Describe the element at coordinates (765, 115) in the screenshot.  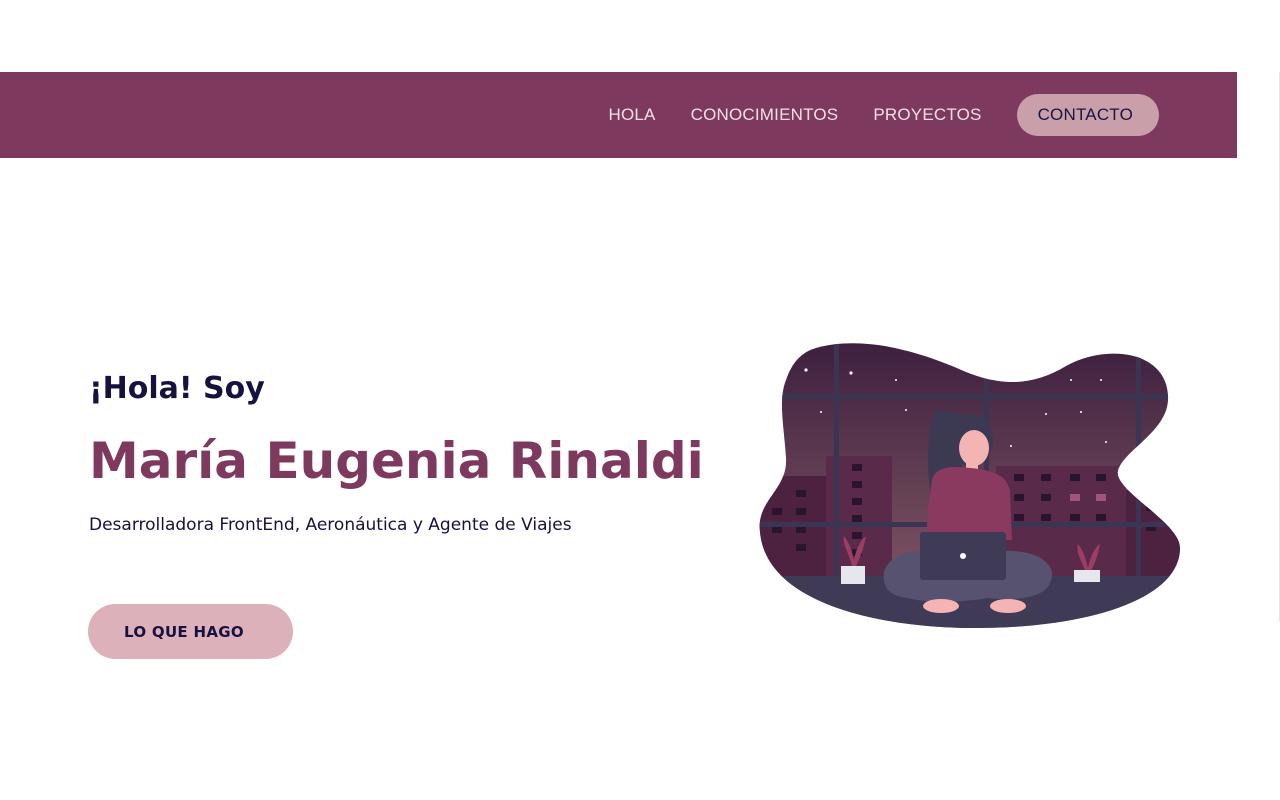
I see `nav-link-conocimientos: CONOCIMIENTOS` at that location.